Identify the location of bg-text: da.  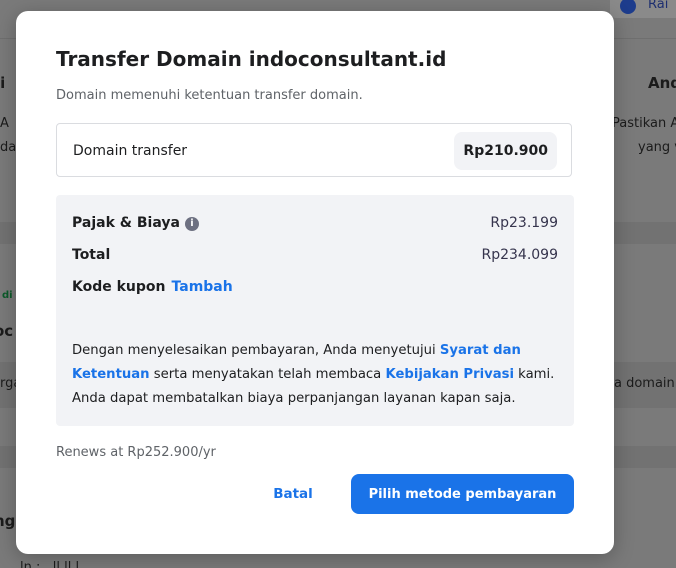
(8, 147).